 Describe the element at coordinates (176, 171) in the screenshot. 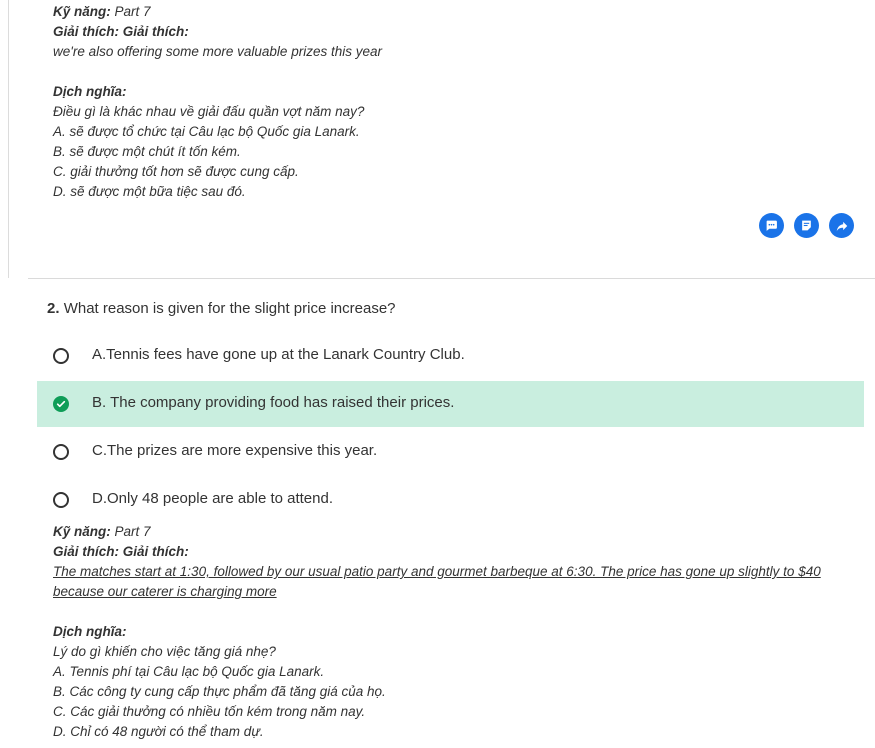

I see `translation-line: C. giải thưởng tốt hơn sẽ được cung cấp.` at that location.